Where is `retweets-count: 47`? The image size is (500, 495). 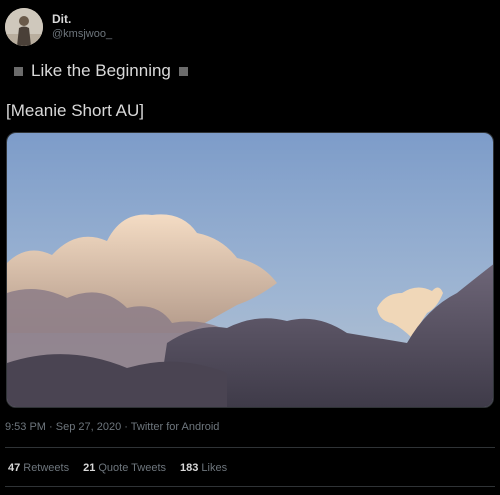
retweets-count: 47 is located at coordinates (14, 468).